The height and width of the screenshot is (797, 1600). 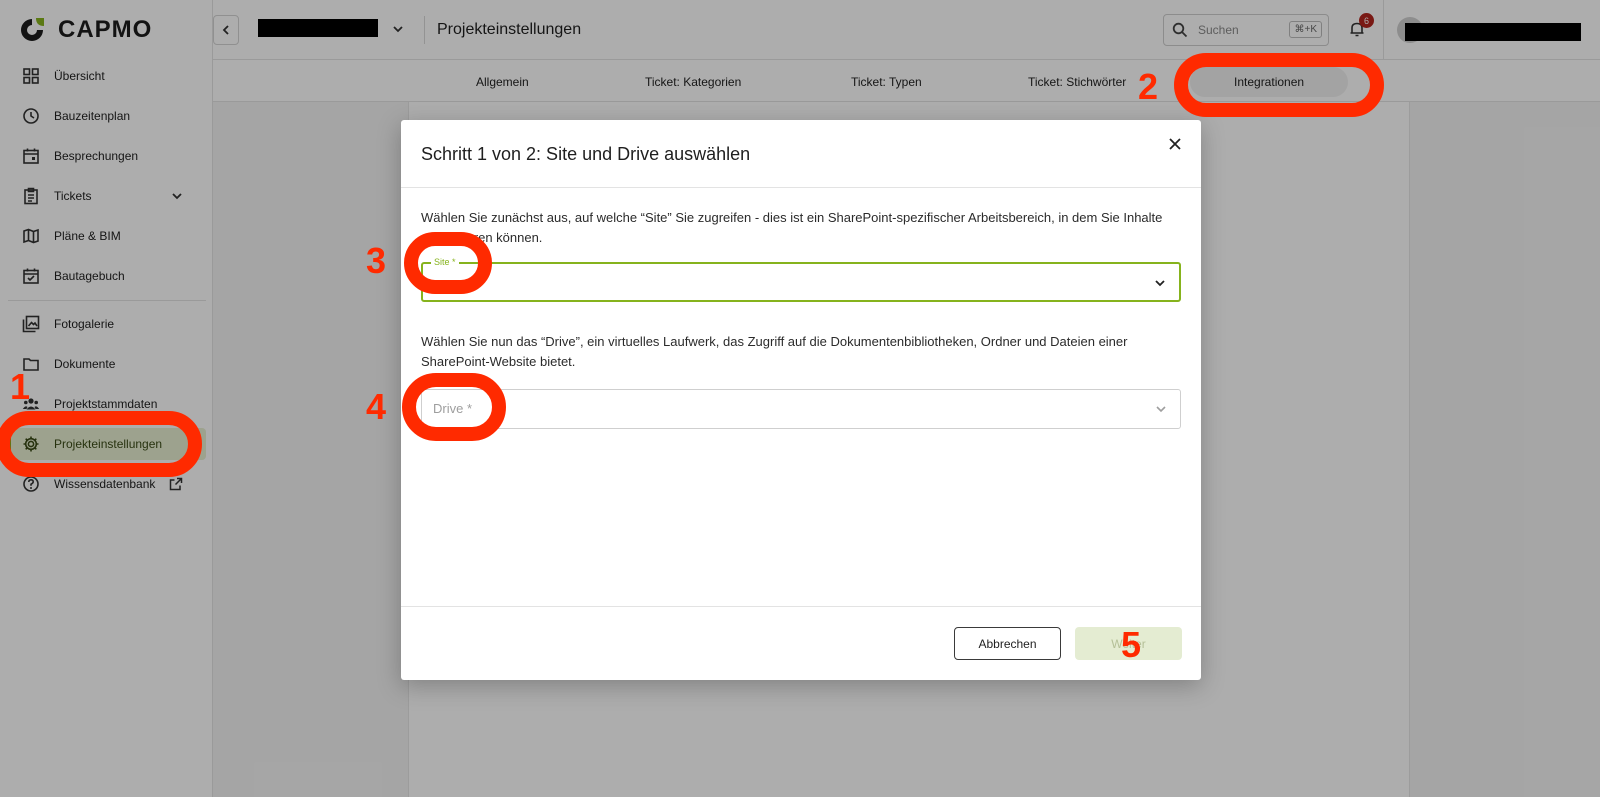 What do you see at coordinates (1175, 144) in the screenshot?
I see `close-icon` at bounding box center [1175, 144].